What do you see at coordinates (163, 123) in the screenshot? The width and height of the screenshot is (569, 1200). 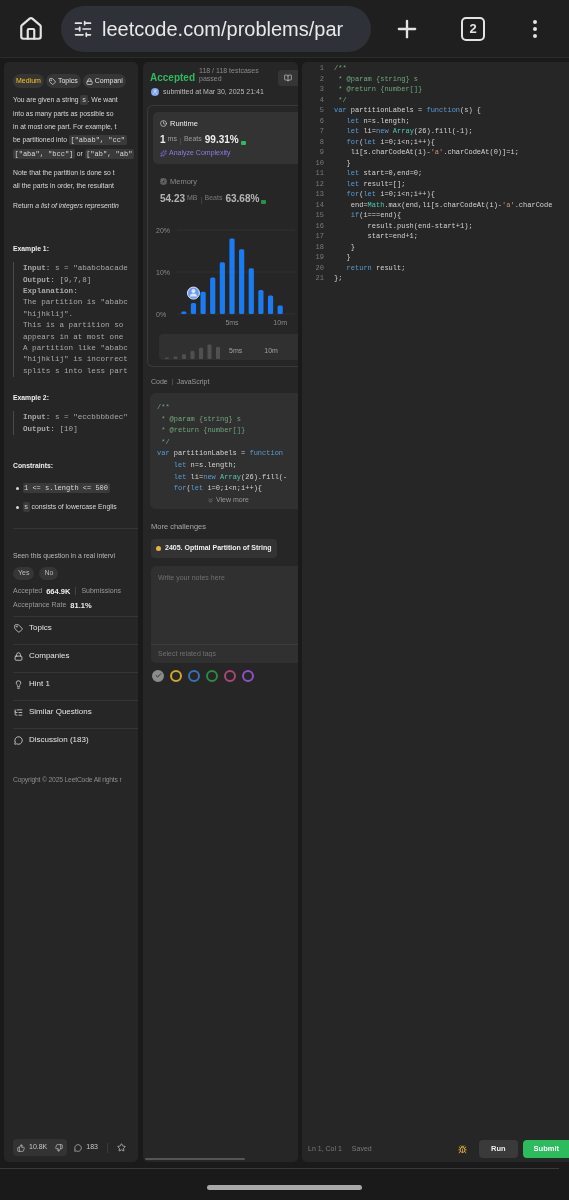 I see `clock-icon` at bounding box center [163, 123].